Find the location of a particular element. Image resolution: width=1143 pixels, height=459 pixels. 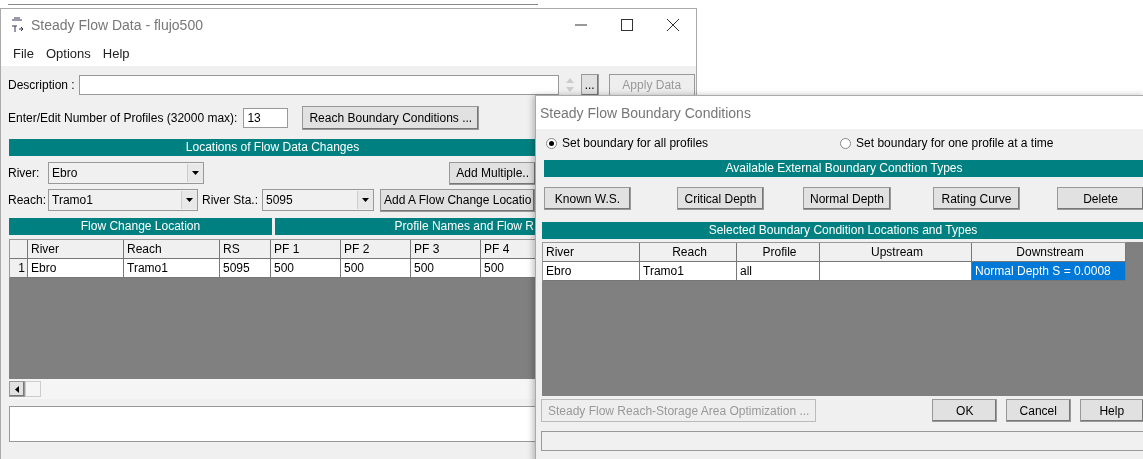

menu-item: Options is located at coordinates (68, 53).